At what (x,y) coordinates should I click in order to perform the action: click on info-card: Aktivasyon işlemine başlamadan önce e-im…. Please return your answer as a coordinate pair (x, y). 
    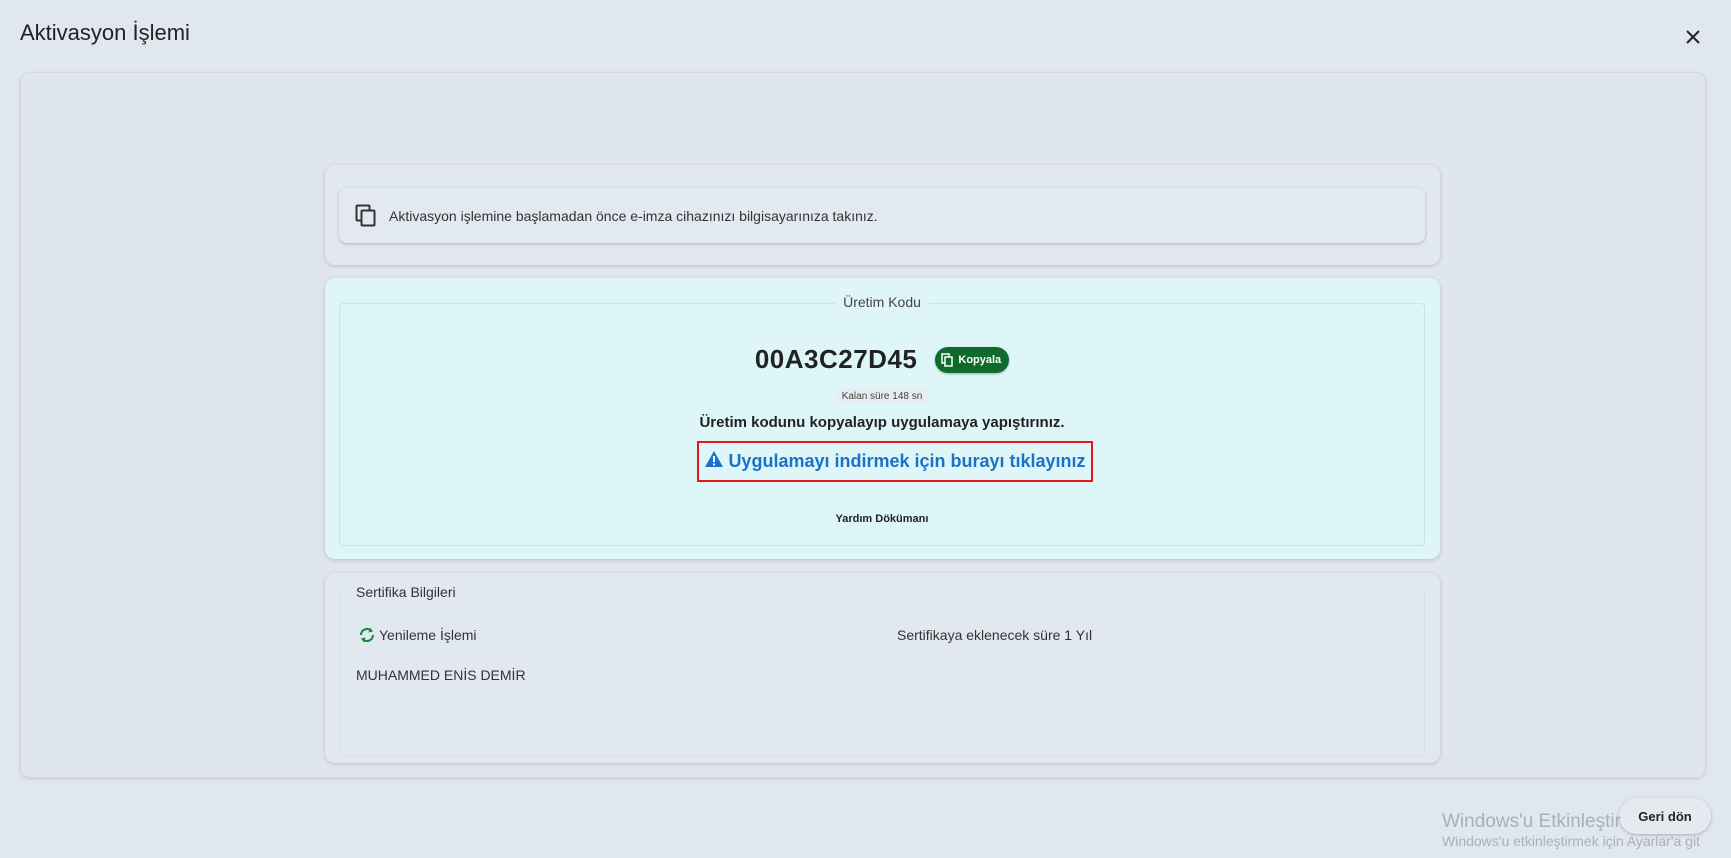
    Looking at the image, I should click on (882, 215).